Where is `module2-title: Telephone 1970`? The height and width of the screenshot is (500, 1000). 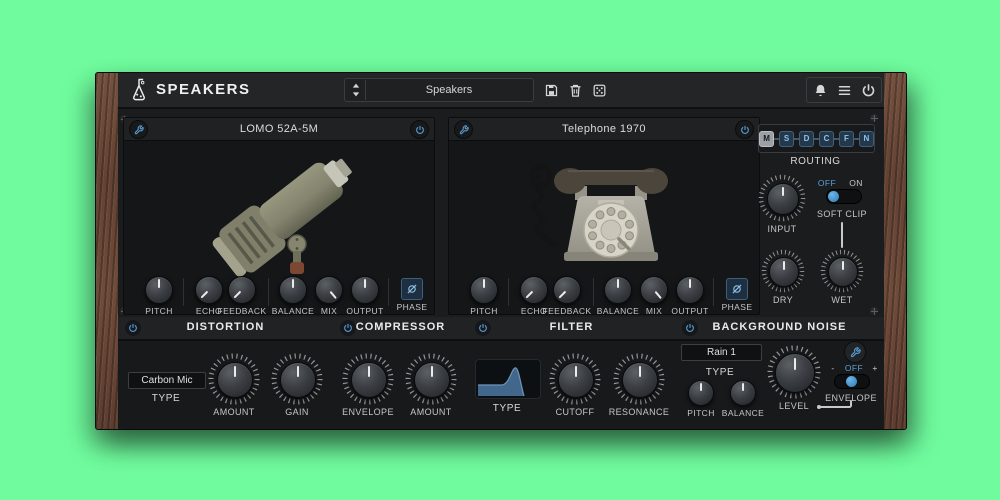 module2-title: Telephone 1970 is located at coordinates (604, 129).